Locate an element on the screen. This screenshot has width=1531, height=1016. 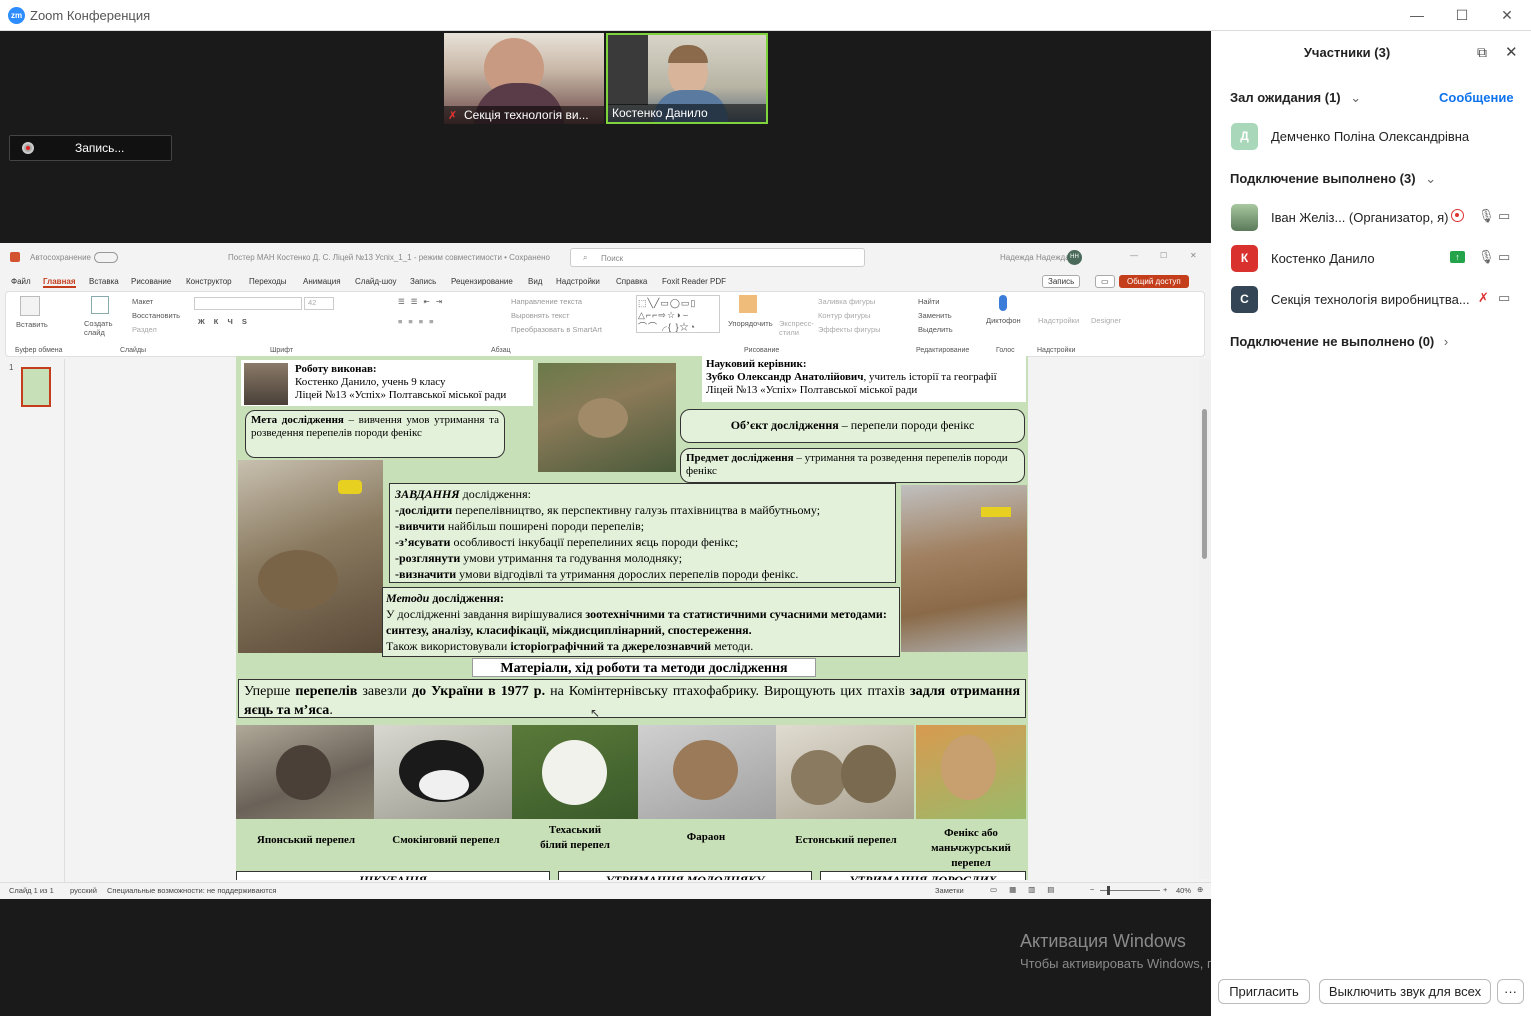
tab-home: Главная is located at coordinates (59, 282).